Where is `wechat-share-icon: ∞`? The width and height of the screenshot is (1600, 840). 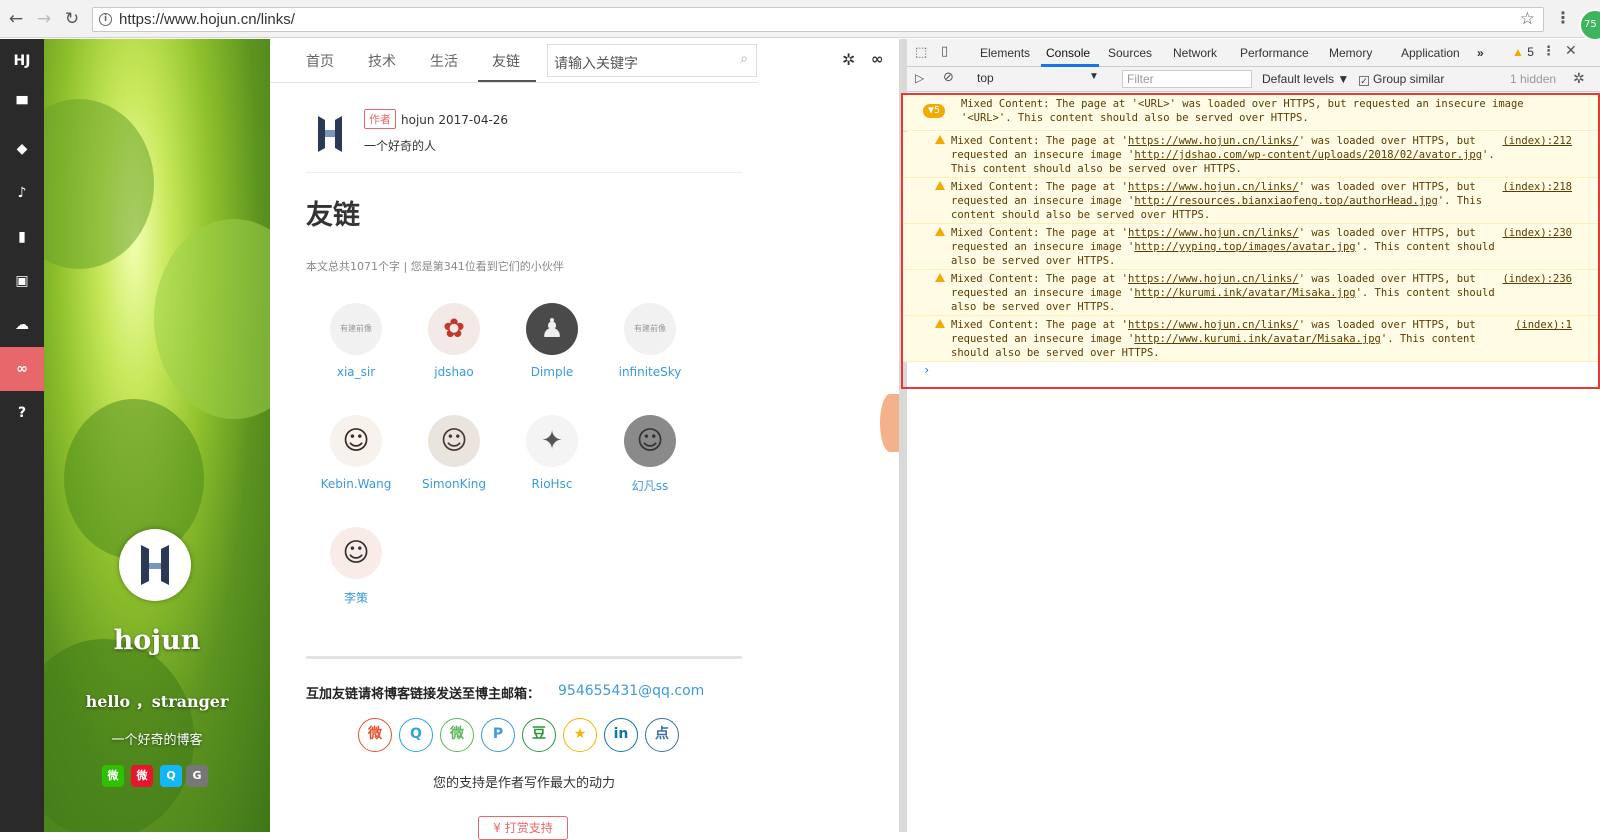 wechat-share-icon: ∞ is located at coordinates (877, 59).